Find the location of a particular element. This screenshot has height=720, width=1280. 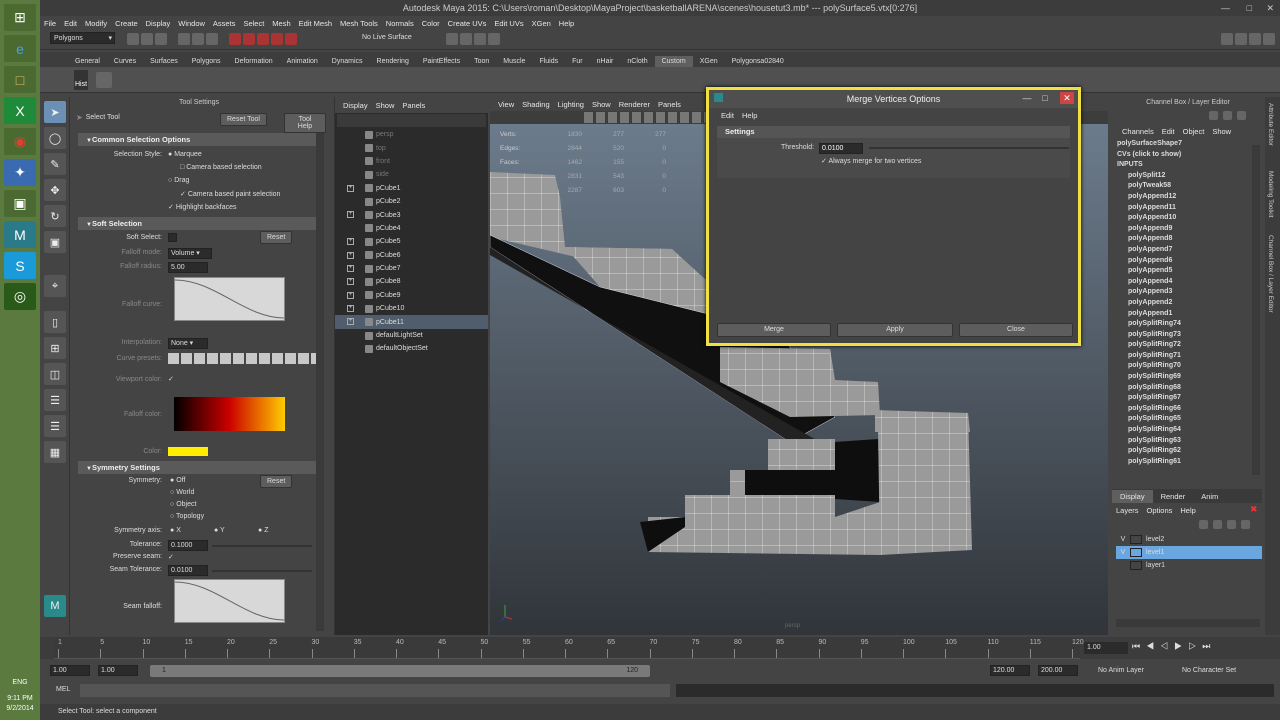

explorer-icon: □ is located at coordinates (20, 79).